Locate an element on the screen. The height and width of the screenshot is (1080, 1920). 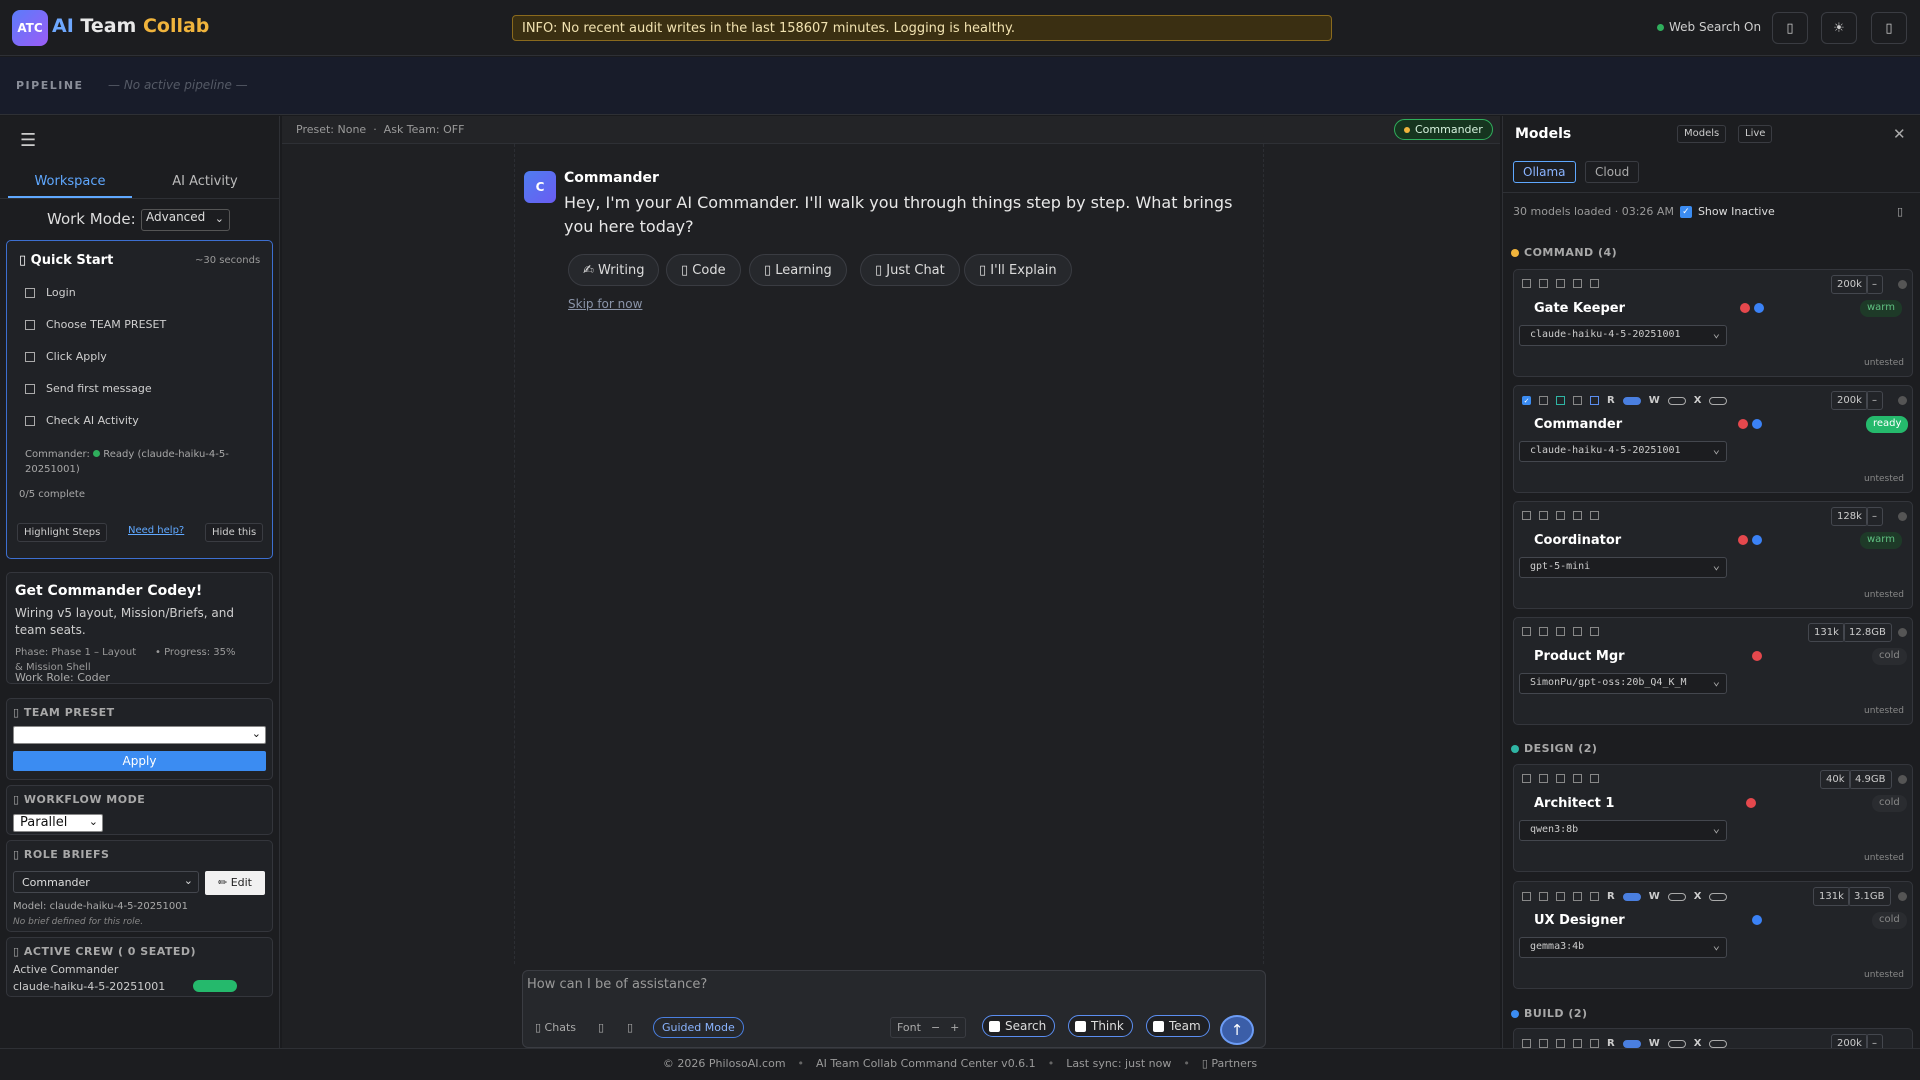
model-select: gemma3:4b is located at coordinates (1623, 947).